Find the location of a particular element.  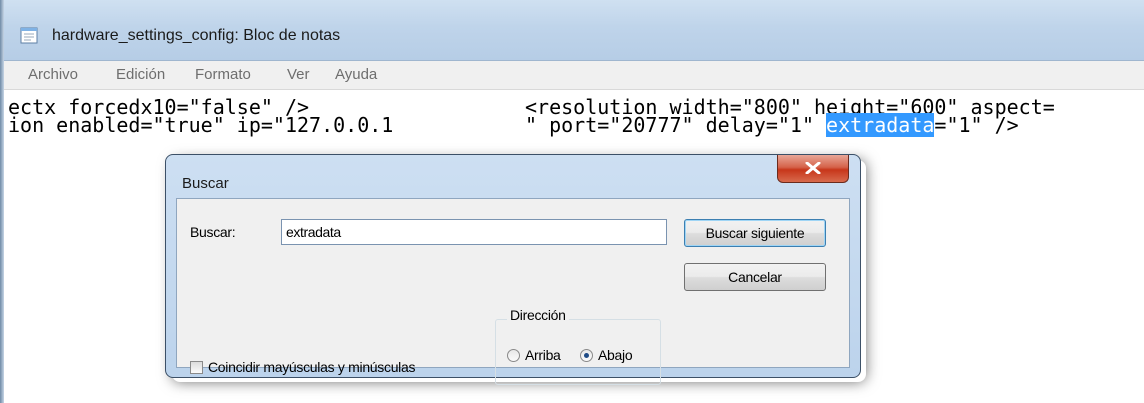

match-case-label: Coincidir mayúsculas y minúsculas is located at coordinates (312, 367).